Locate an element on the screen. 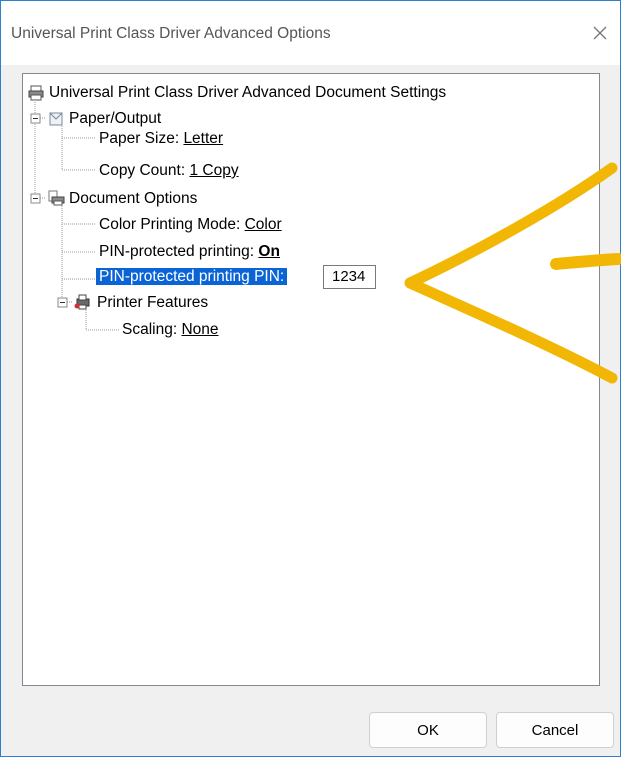  scaling-value: None is located at coordinates (199, 329).